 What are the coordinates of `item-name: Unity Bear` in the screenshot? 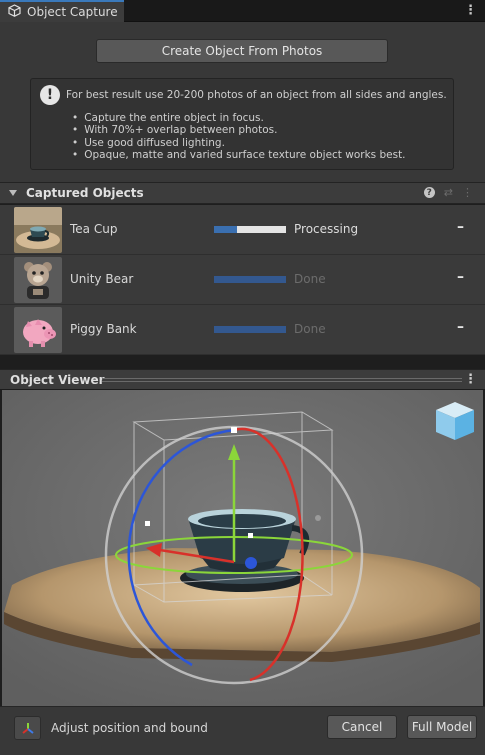 It's located at (102, 279).